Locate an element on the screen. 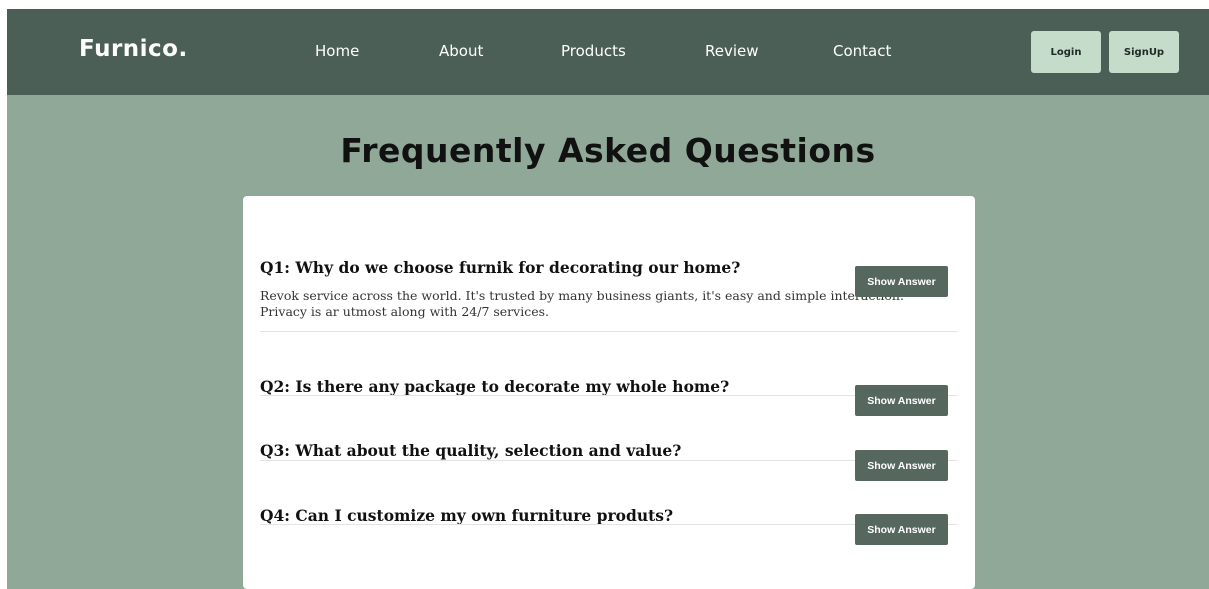  nav-link-home: Home is located at coordinates (337, 51).